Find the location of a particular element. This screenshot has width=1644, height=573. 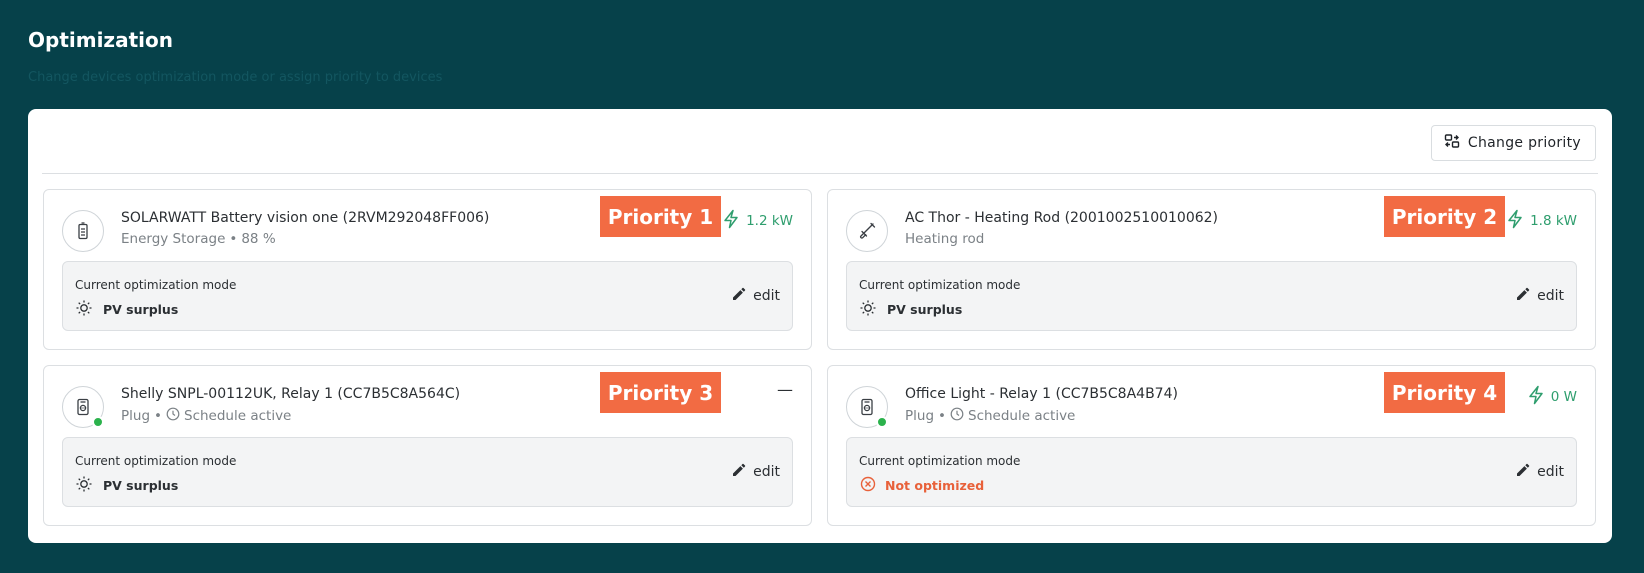

mode-value: Not optimized is located at coordinates (921, 485).